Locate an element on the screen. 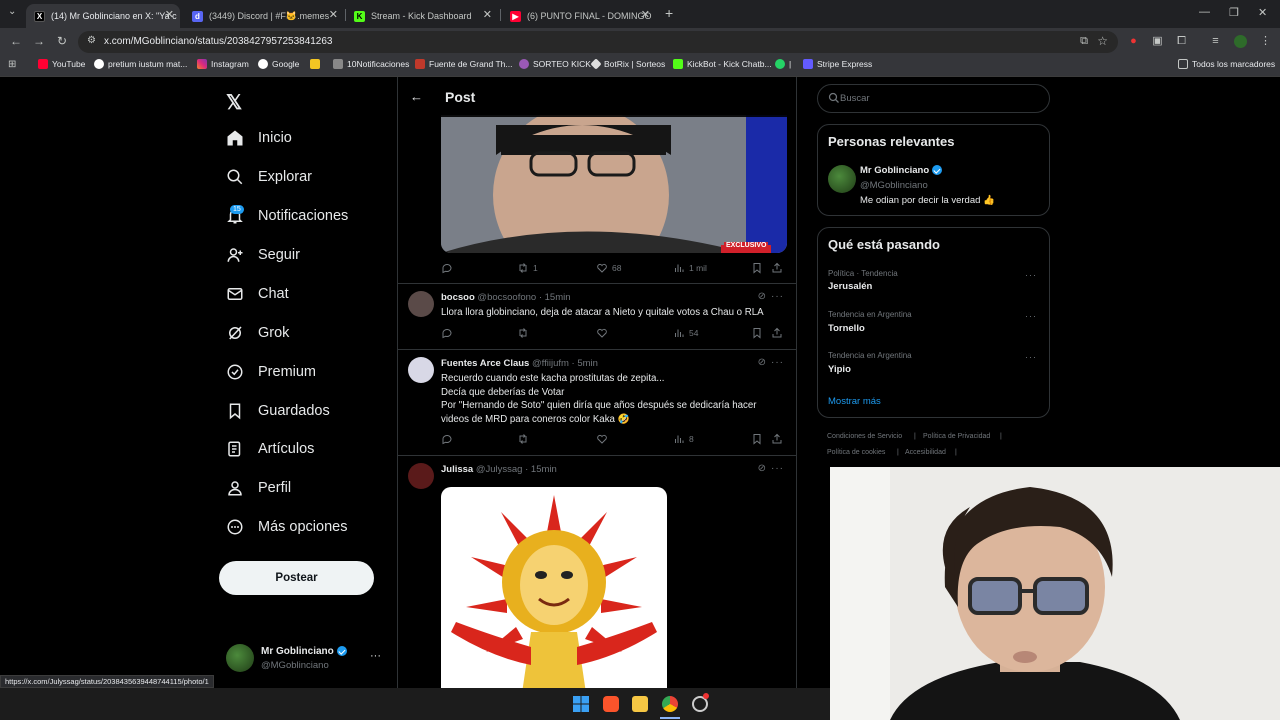  reply-author-name: Julissa is located at coordinates (457, 469).